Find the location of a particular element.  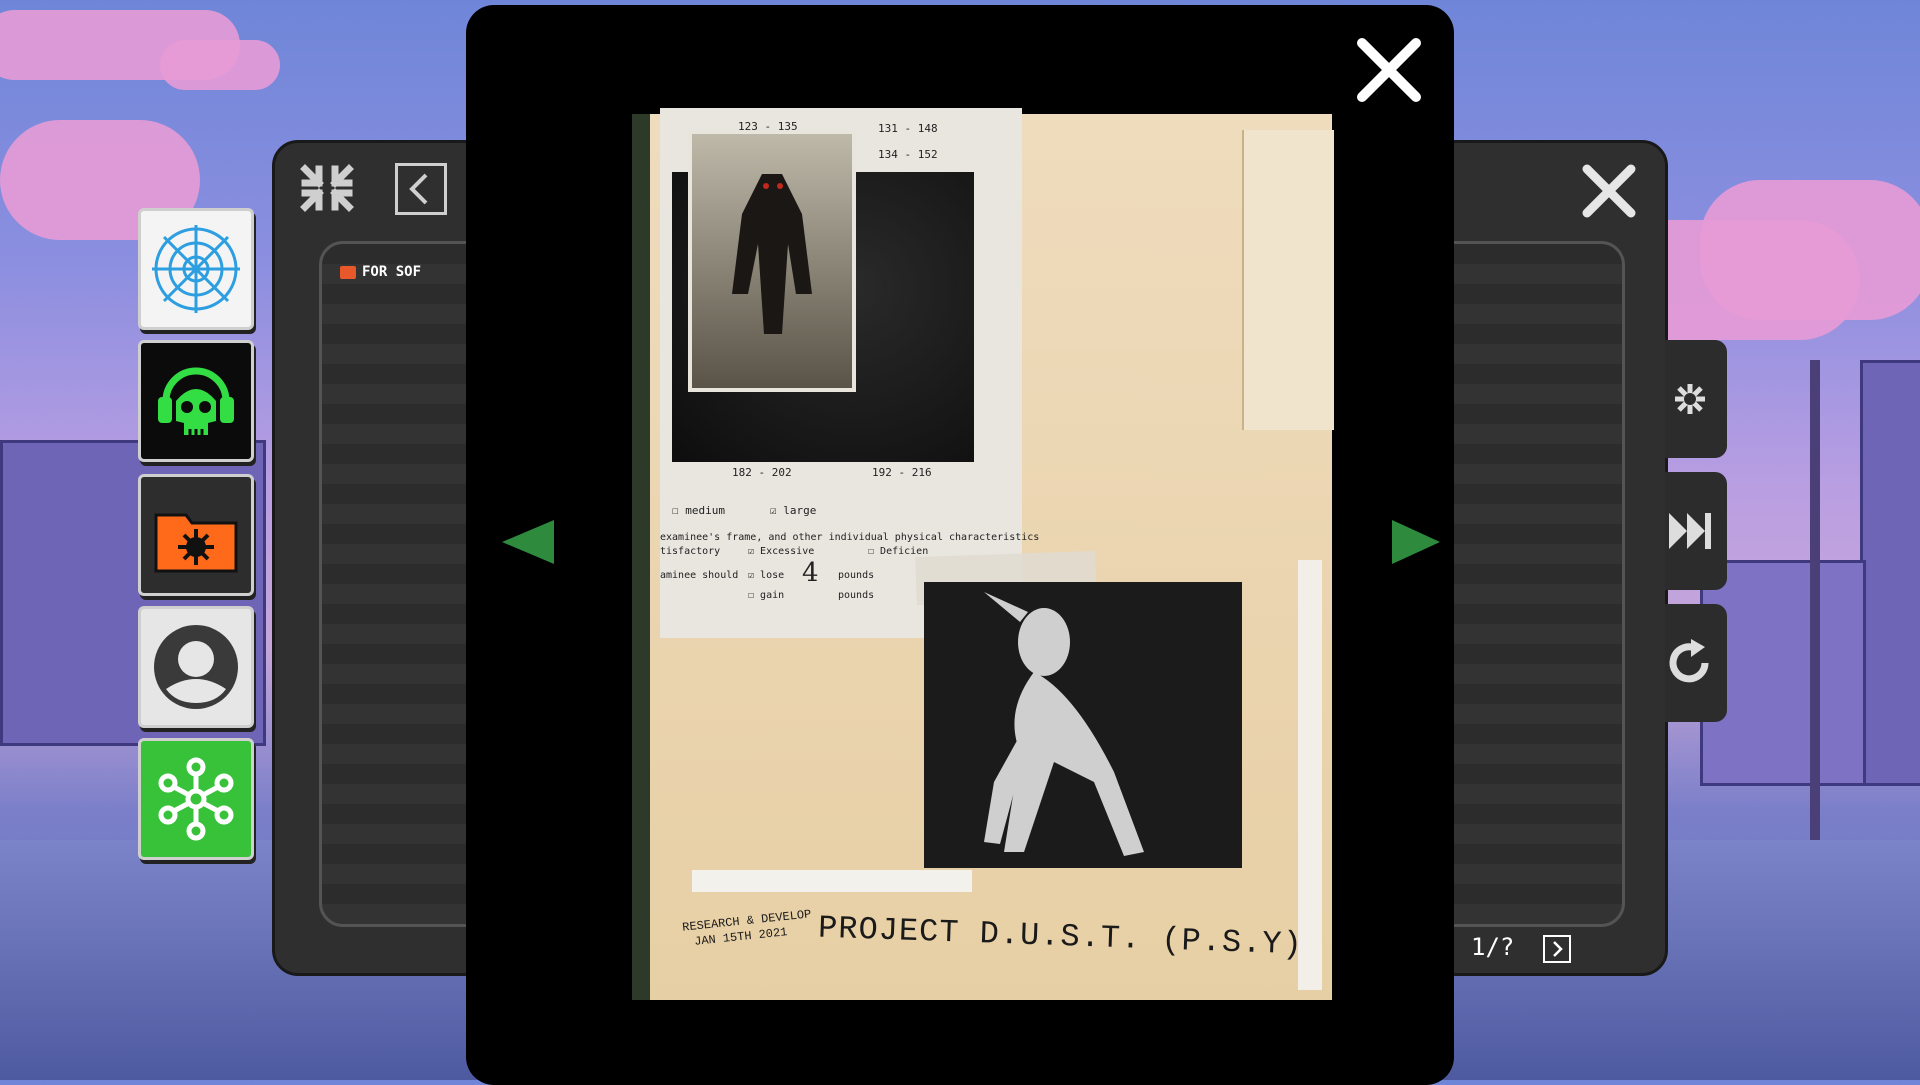

folder-label: FOR SOF is located at coordinates (392, 272).